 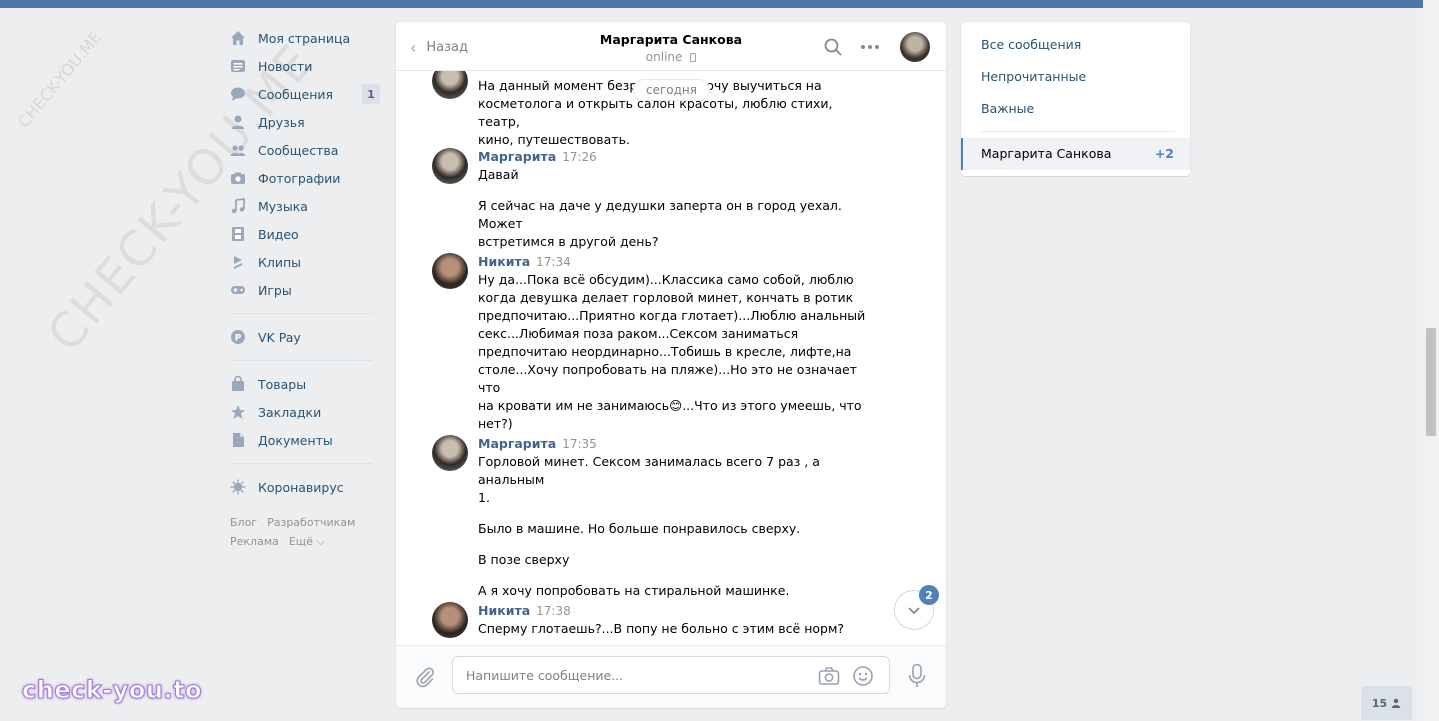 What do you see at coordinates (673, 444) in the screenshot?
I see `message-author: Маргарита 17:35` at bounding box center [673, 444].